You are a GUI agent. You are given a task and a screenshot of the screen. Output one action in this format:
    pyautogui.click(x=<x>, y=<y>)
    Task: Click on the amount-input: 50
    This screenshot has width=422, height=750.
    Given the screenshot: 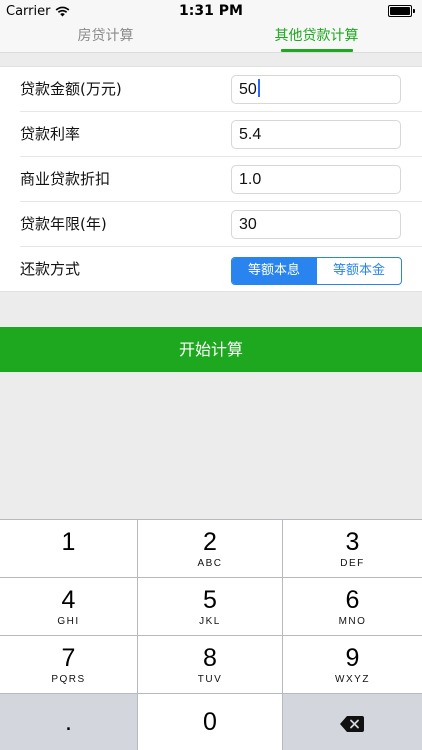 What is the action you would take?
    pyautogui.click(x=316, y=89)
    